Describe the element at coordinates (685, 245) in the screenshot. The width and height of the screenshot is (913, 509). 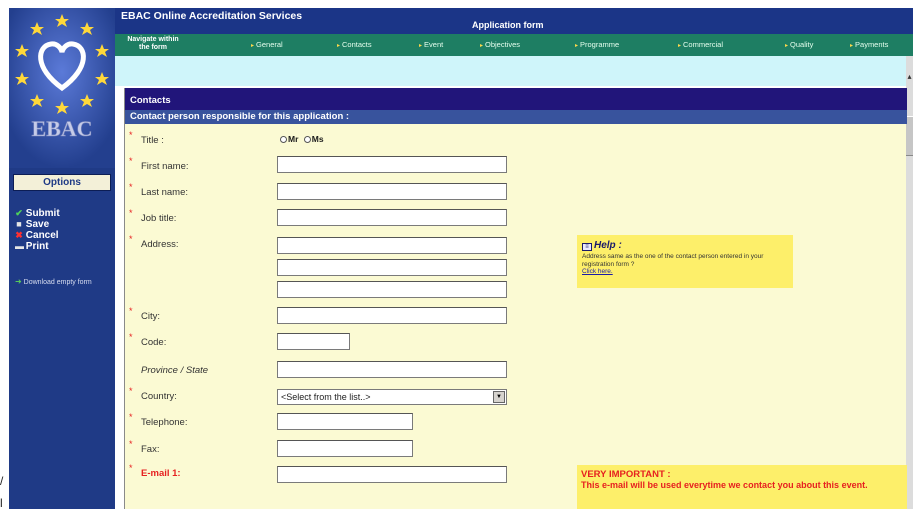
I see `help-title: ≡ Help :` at that location.